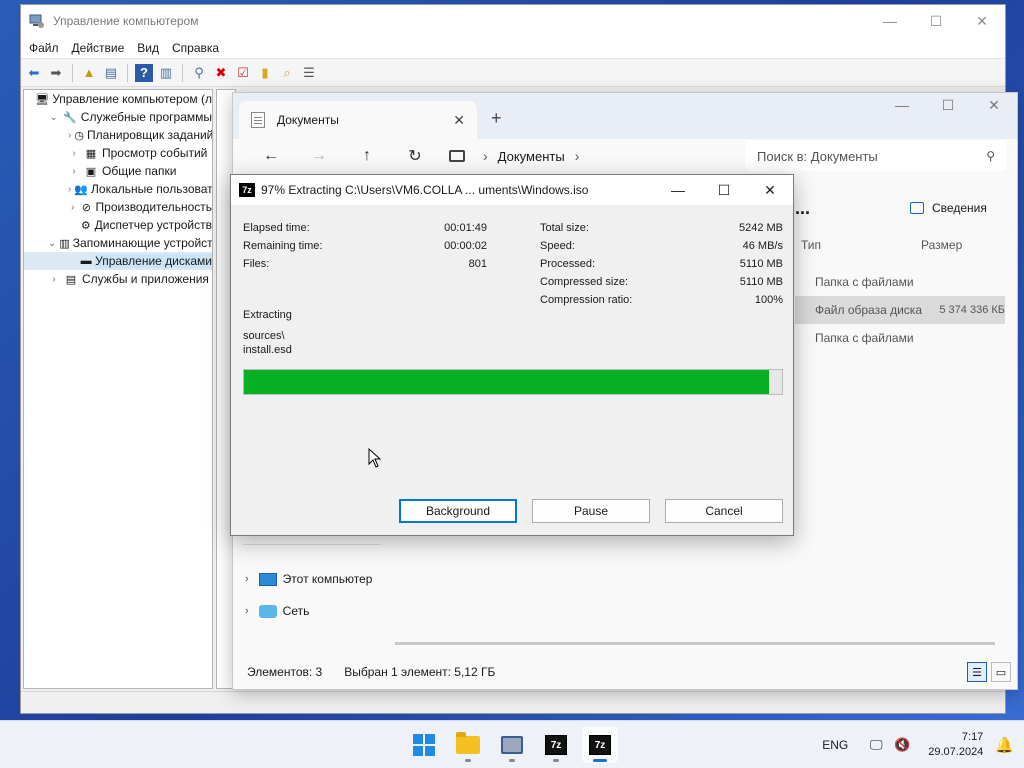  What do you see at coordinates (600, 745) in the screenshot?
I see `taskbar-7zip-progress: 7z` at bounding box center [600, 745].